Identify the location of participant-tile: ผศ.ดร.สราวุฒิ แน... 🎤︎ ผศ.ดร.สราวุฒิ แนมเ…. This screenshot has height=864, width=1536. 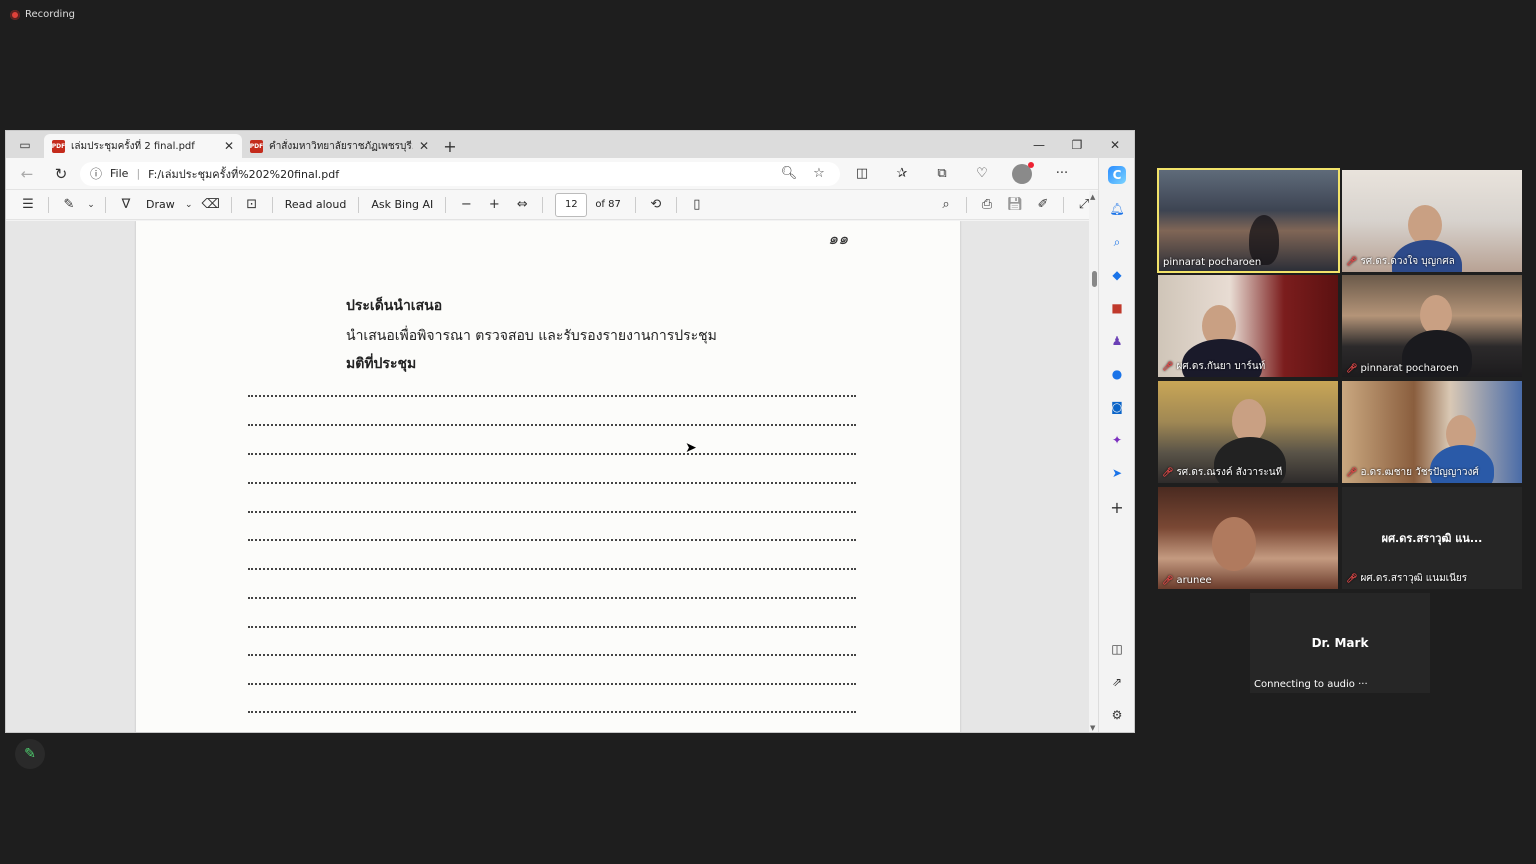
(1432, 538).